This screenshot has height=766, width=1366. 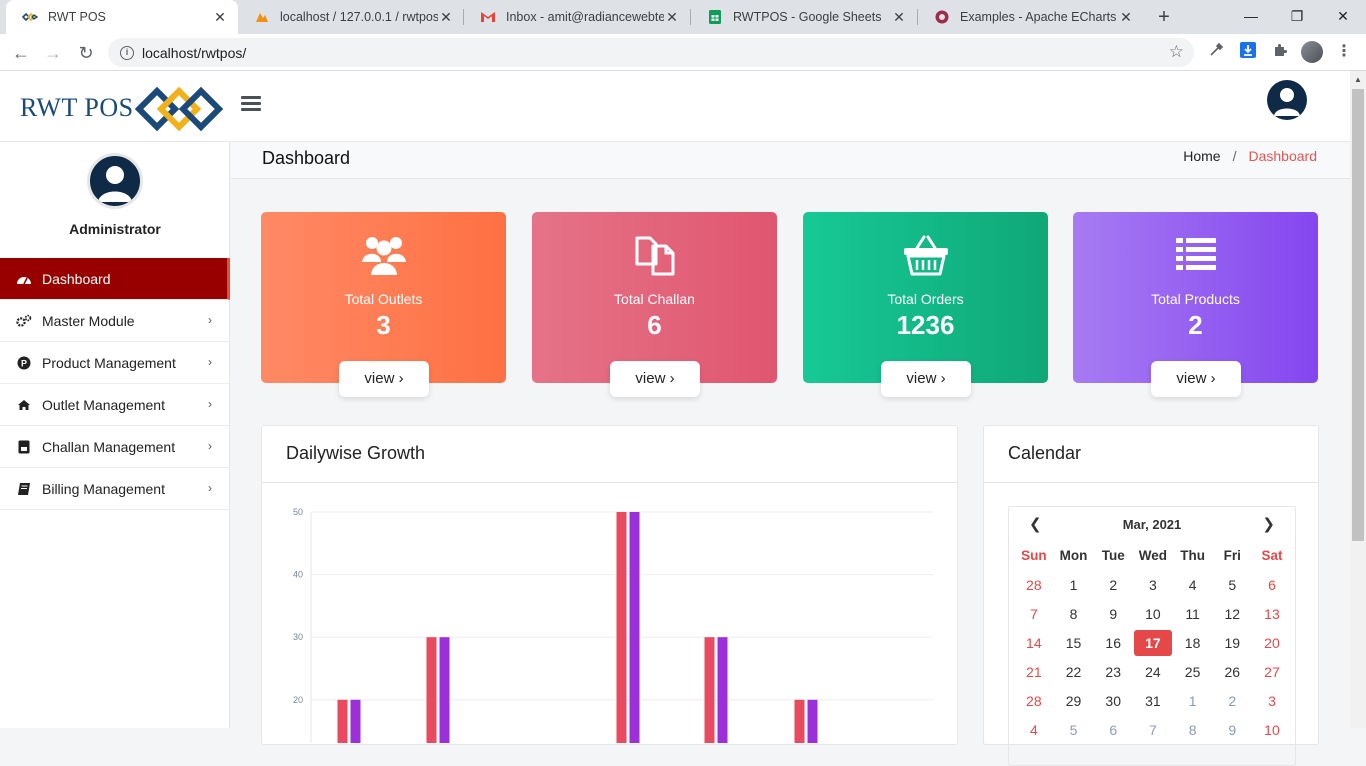 I want to click on calendar-day: 24, so click(x=1153, y=672).